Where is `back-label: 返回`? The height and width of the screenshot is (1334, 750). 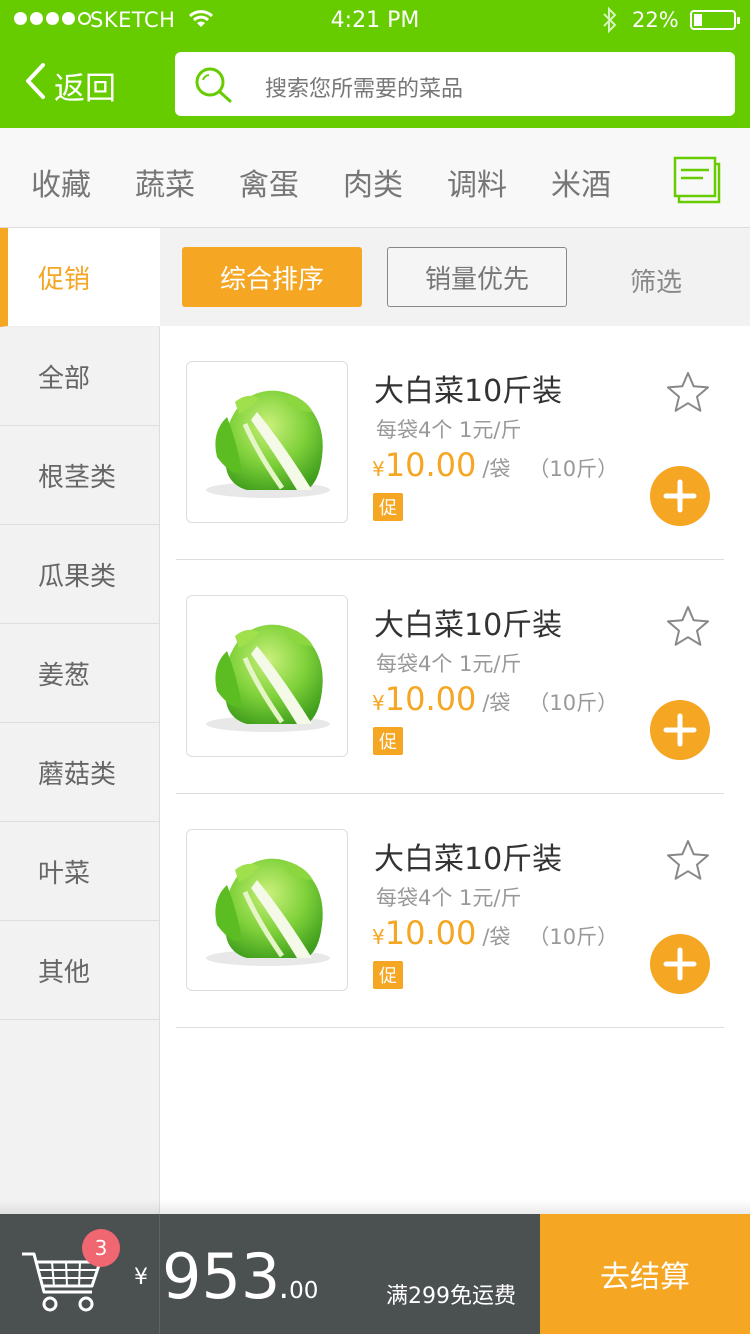
back-label: 返回 is located at coordinates (85, 88).